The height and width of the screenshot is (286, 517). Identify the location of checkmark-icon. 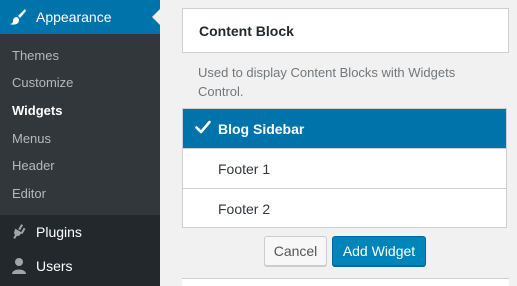
(203, 128).